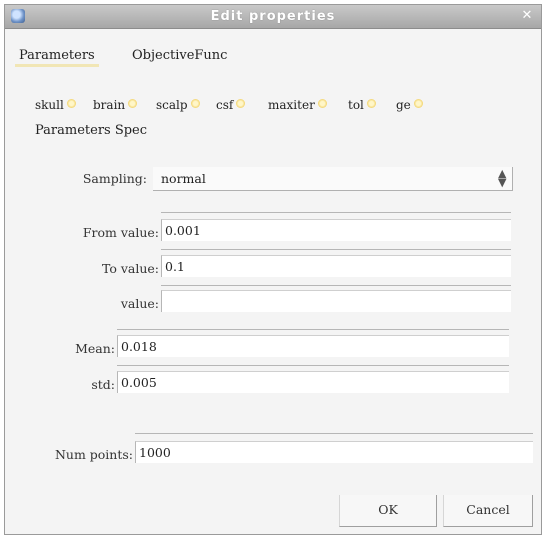 Image resolution: width=546 pixels, height=539 pixels. Describe the element at coordinates (103, 384) in the screenshot. I see `std-label: std:` at that location.